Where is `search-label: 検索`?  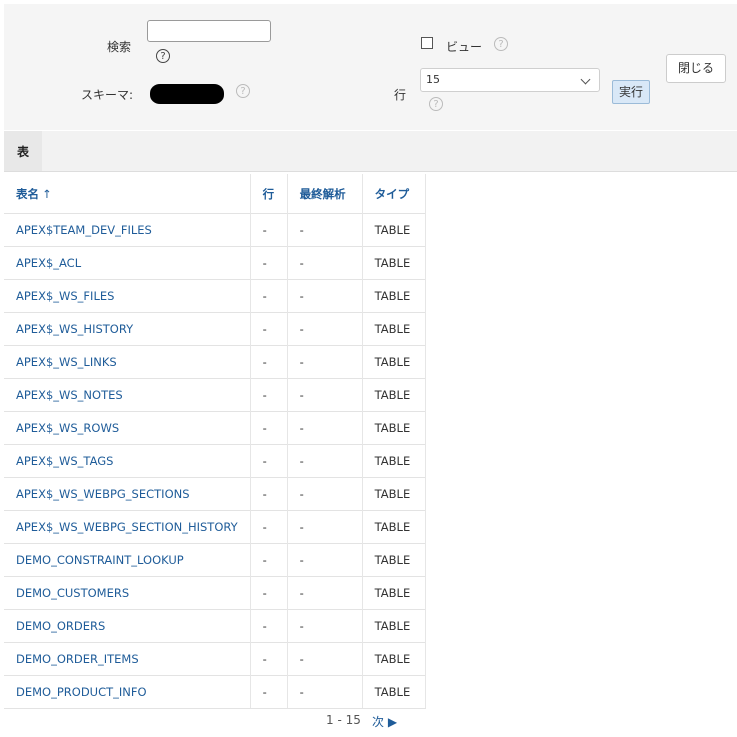
search-label: 検索 is located at coordinates (119, 47).